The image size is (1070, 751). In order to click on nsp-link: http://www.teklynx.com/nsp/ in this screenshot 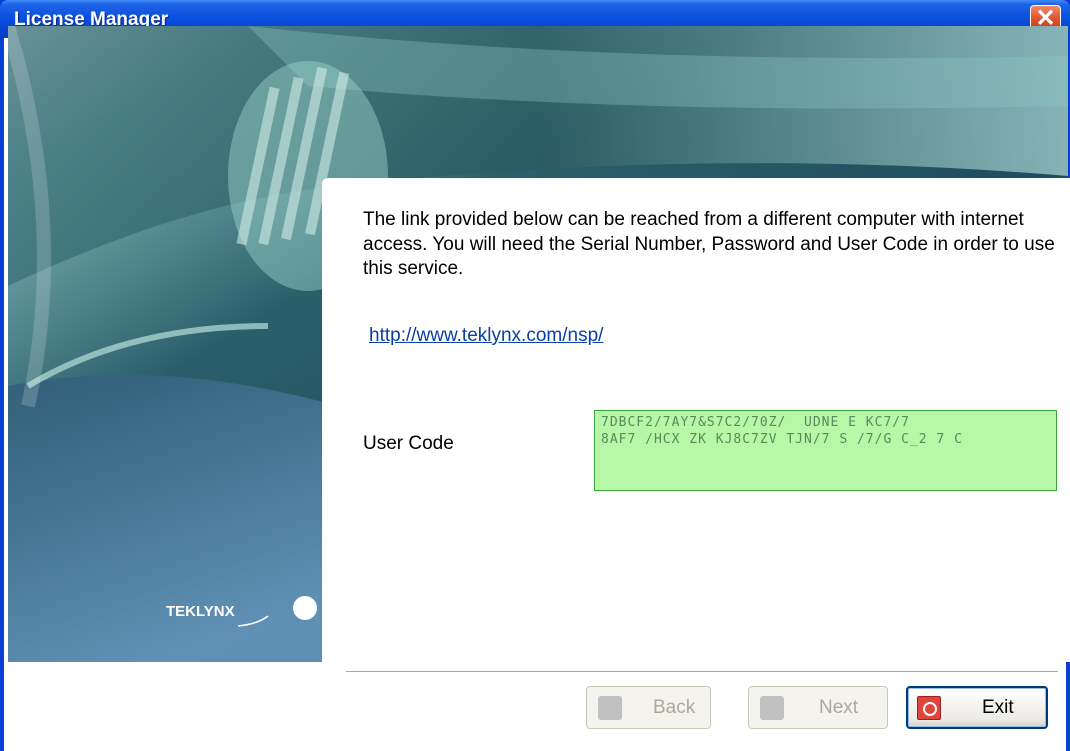, I will do `click(486, 336)`.